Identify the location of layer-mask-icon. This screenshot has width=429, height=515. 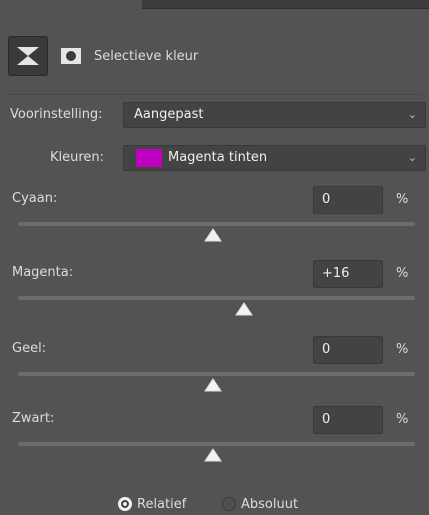
(71, 56).